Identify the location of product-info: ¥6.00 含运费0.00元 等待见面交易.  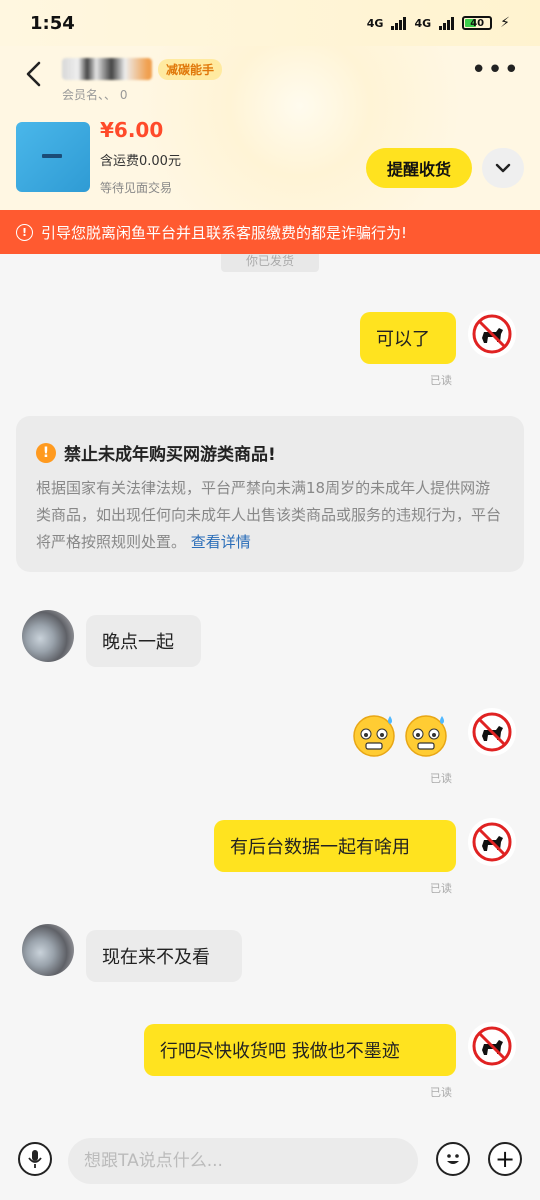
(140, 157).